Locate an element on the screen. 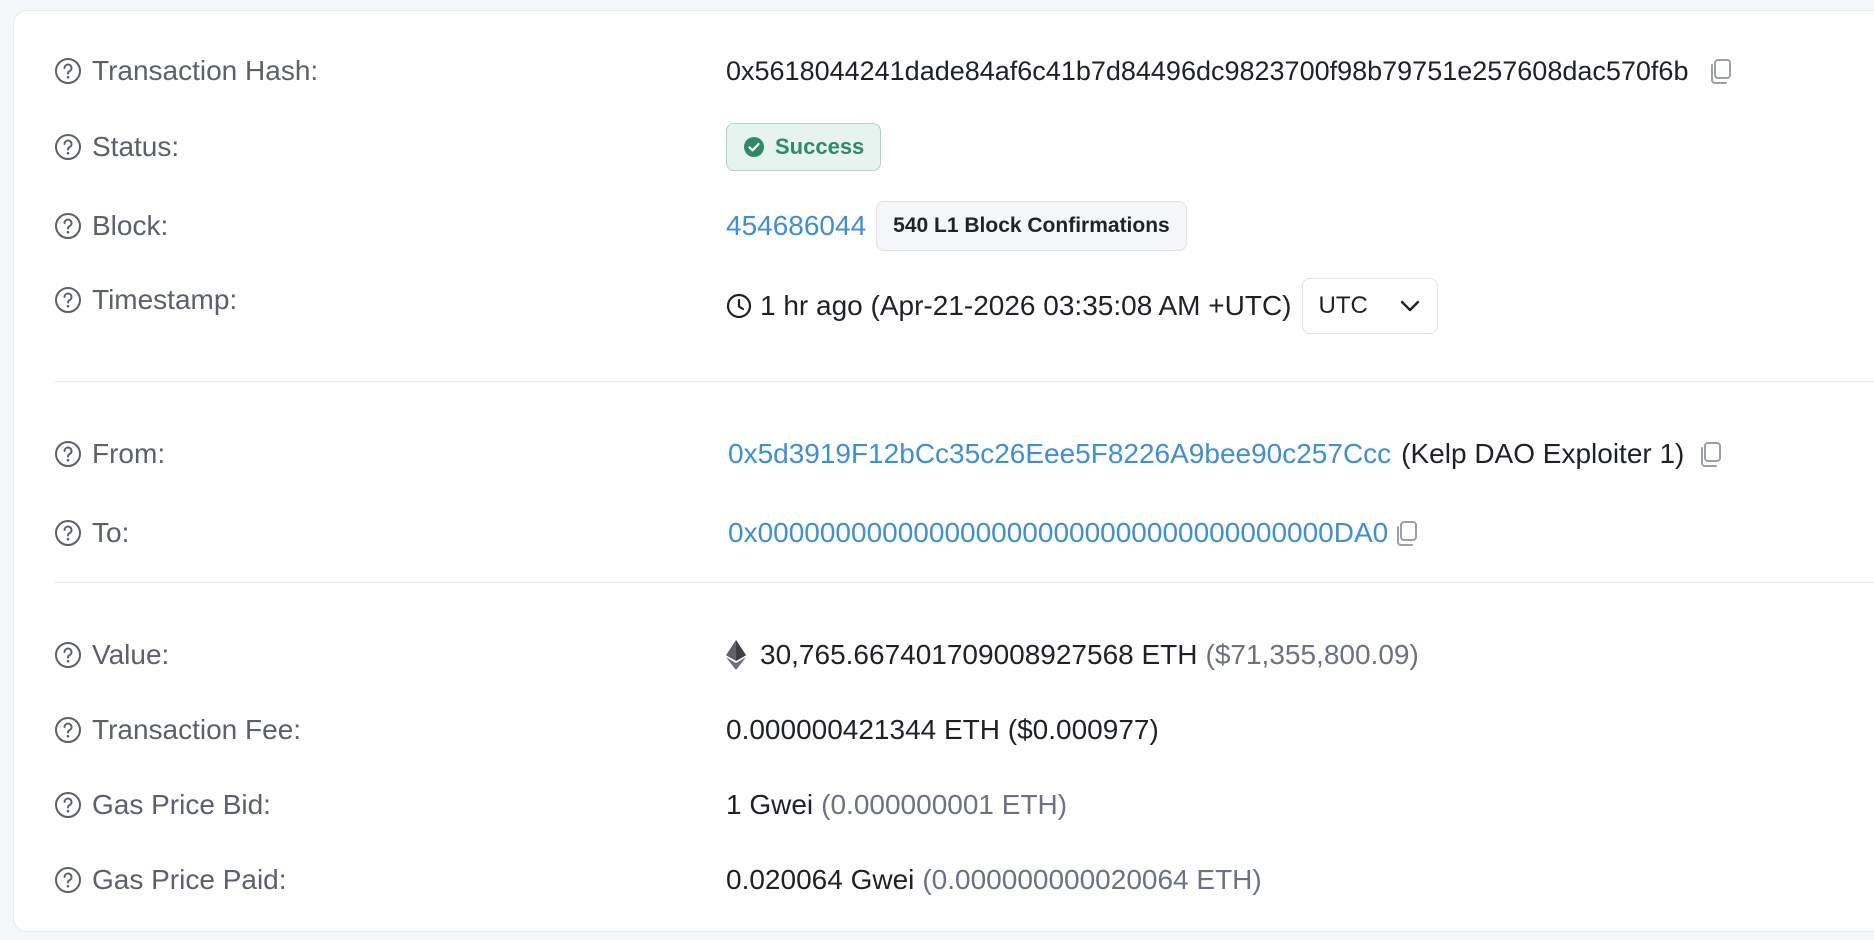 This screenshot has width=1874, height=940. timezone-selected-value: UTC is located at coordinates (1343, 305).